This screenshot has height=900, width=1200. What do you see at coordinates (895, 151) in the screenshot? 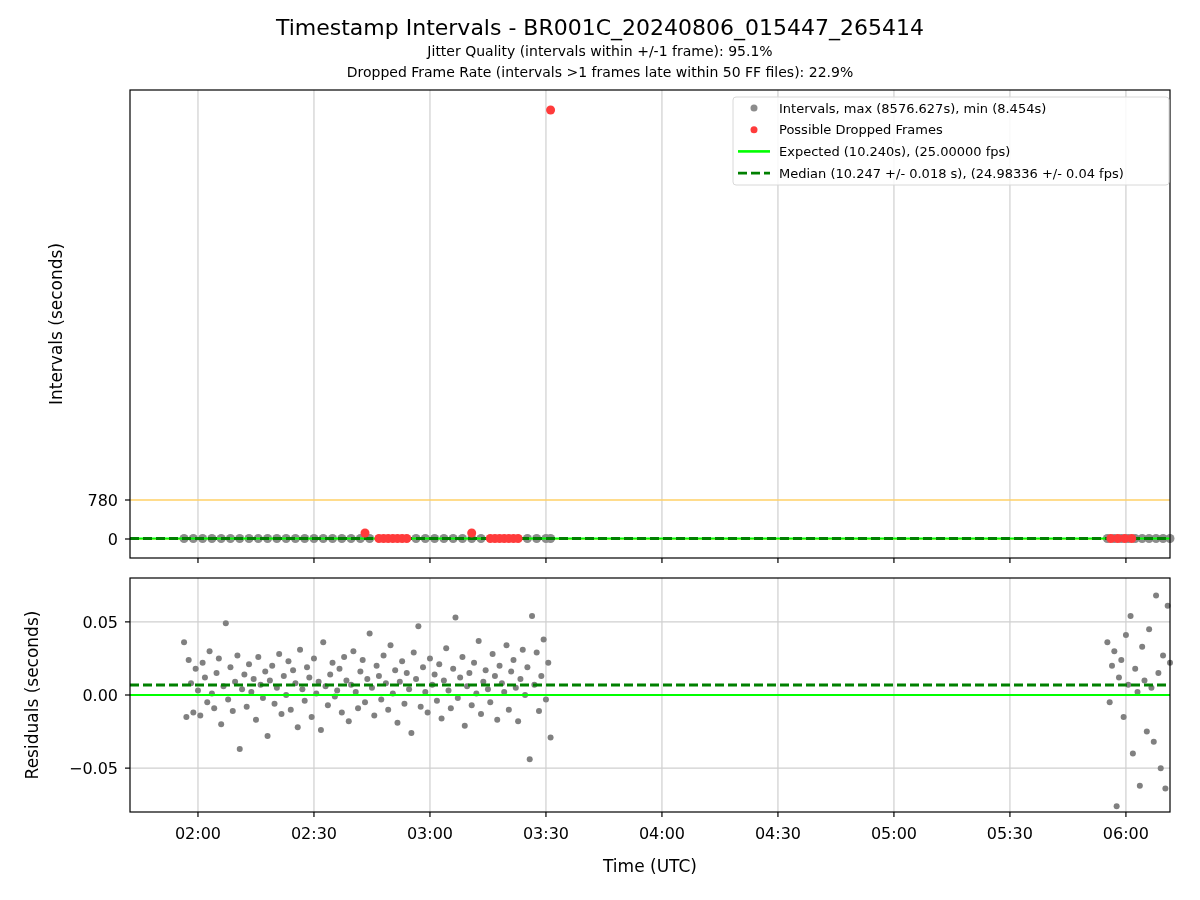
I see `legend-label: Expected (10.240s), (25.00000 fps)` at bounding box center [895, 151].